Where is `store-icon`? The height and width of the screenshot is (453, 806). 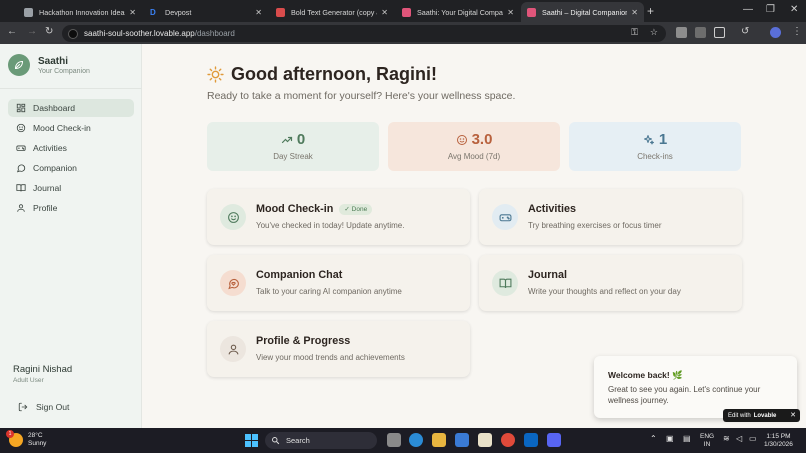
store-icon is located at coordinates (462, 440).